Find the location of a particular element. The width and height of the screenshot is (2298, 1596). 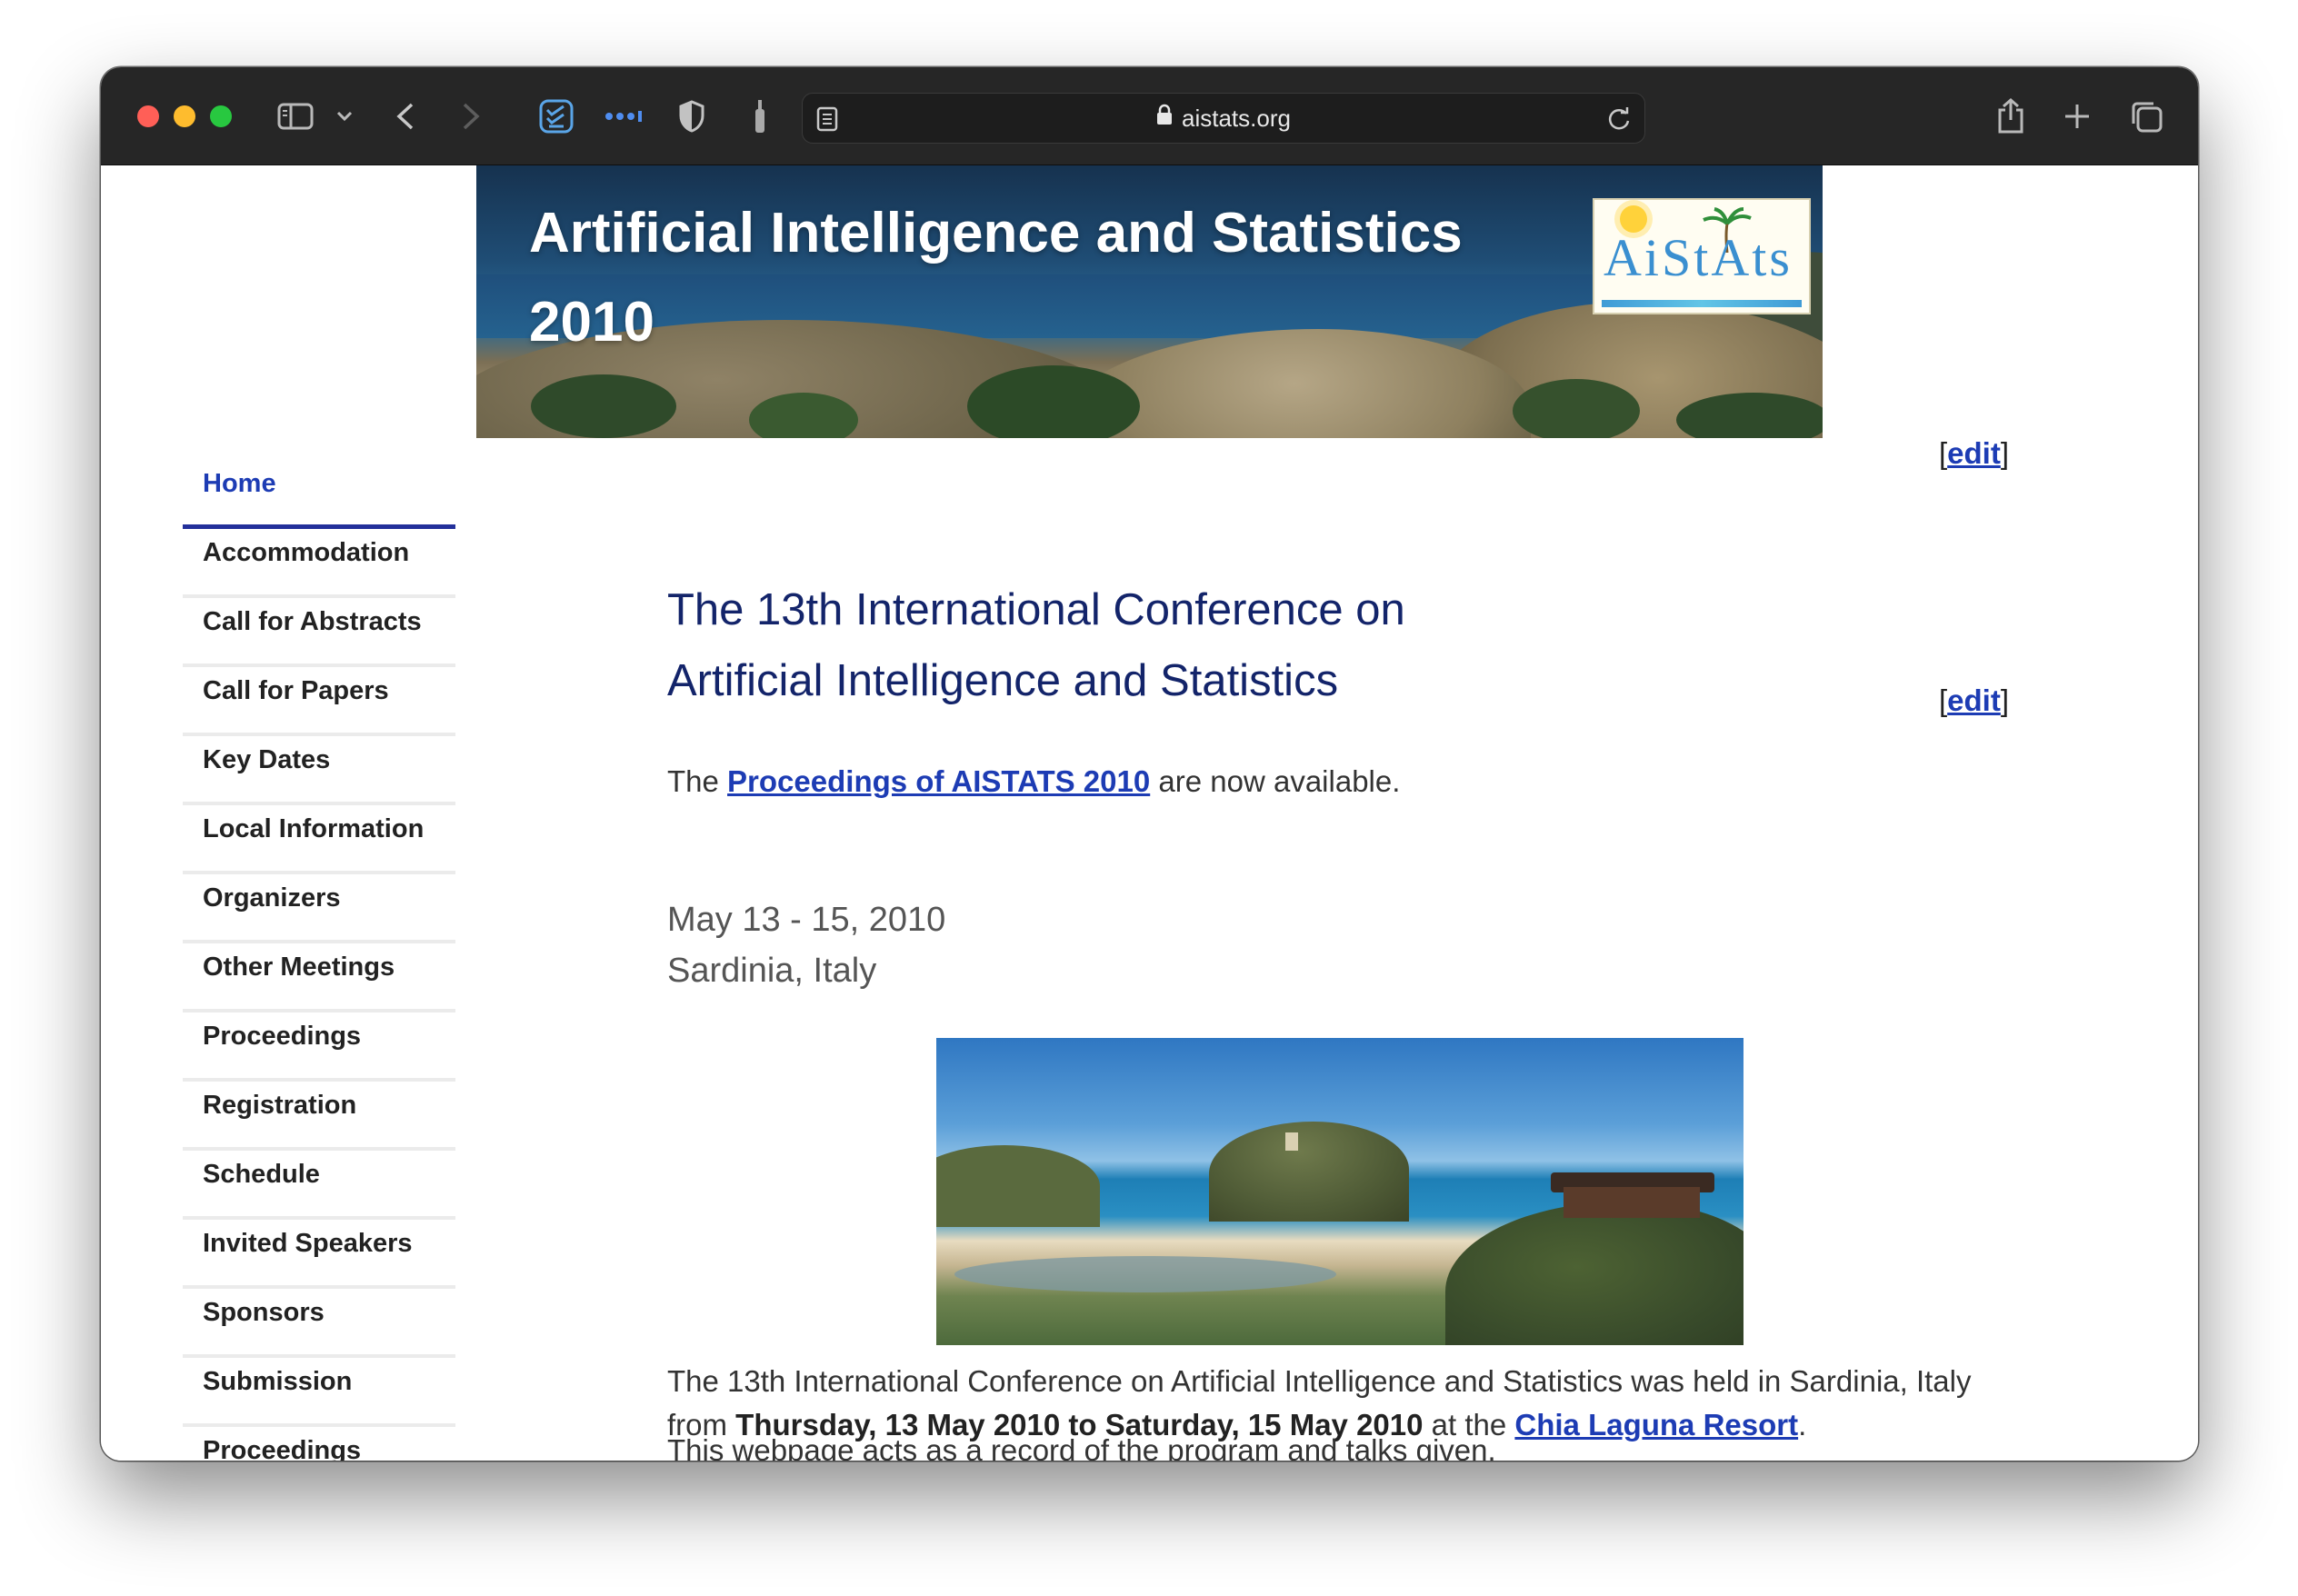

heading-line-2: Artificial Intelligence and Statistics is located at coordinates (1003, 680).